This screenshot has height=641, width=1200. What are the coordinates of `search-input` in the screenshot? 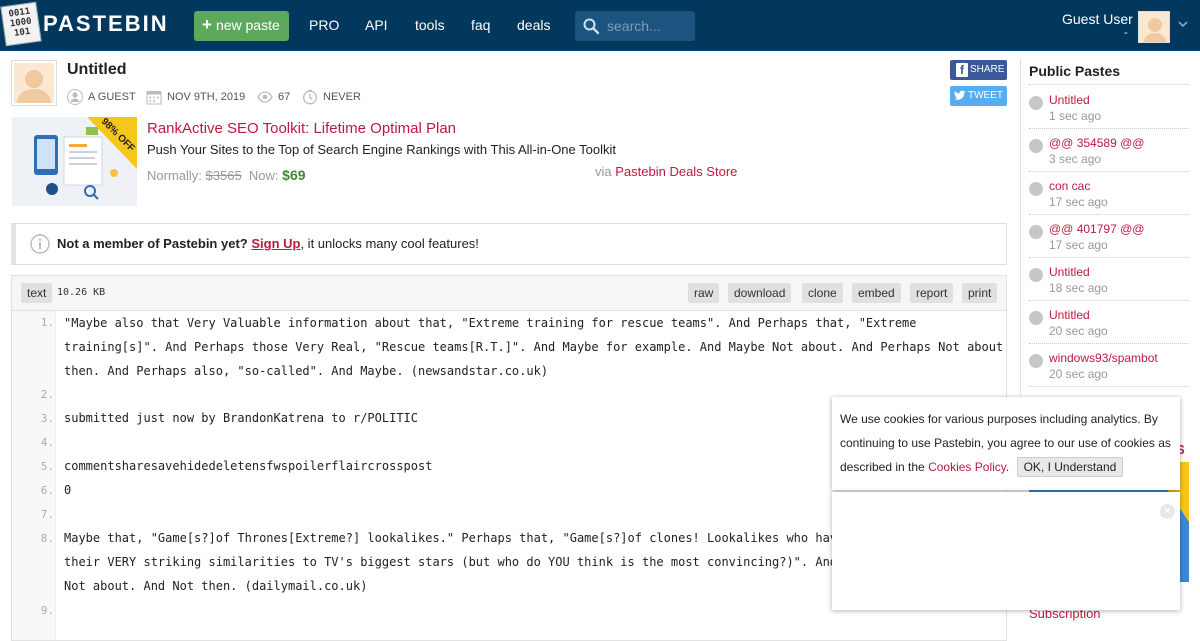 It's located at (649, 26).